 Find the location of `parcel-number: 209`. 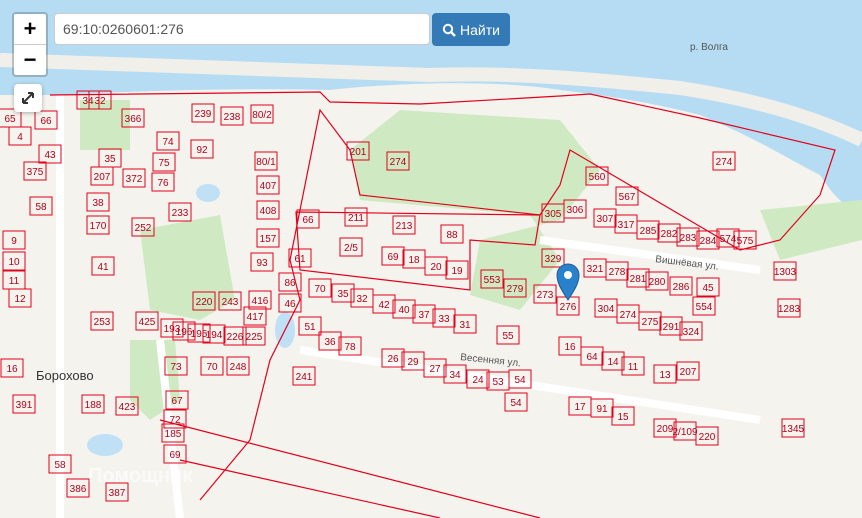

parcel-number: 209 is located at coordinates (665, 429).